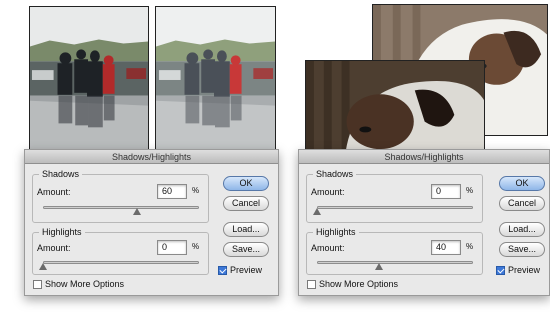 Image resolution: width=550 pixels, height=323 pixels. Describe the element at coordinates (172, 247) in the screenshot. I see `highlights-amount-field: 0` at that location.